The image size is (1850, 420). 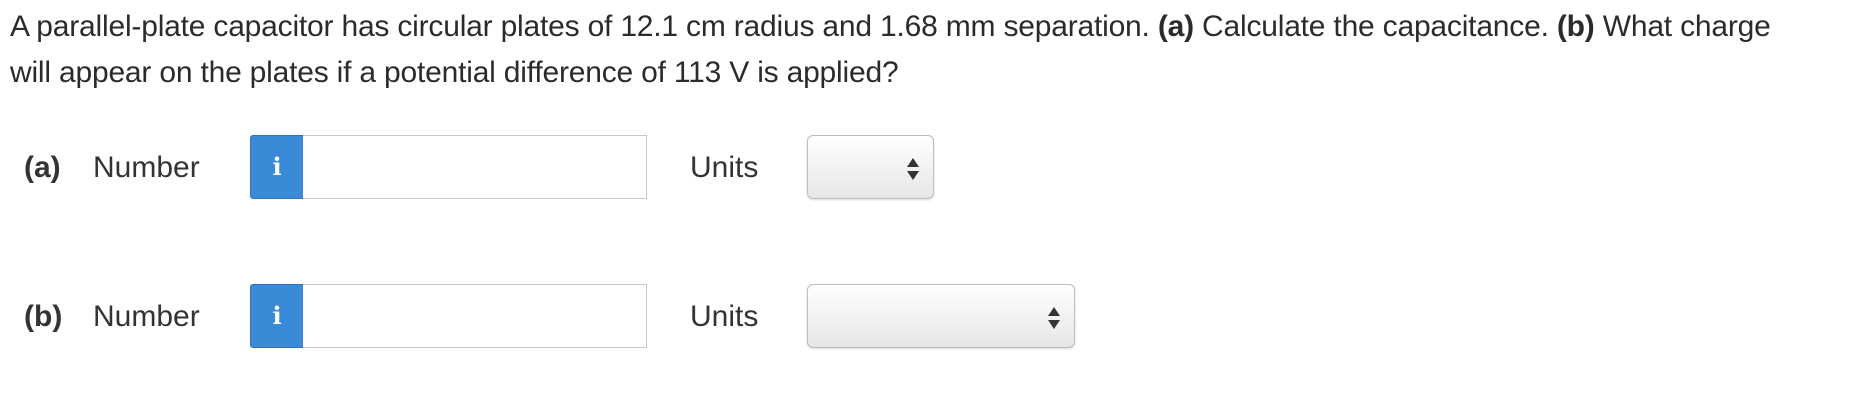 I want to click on units-label-a: Units, so click(x=724, y=167).